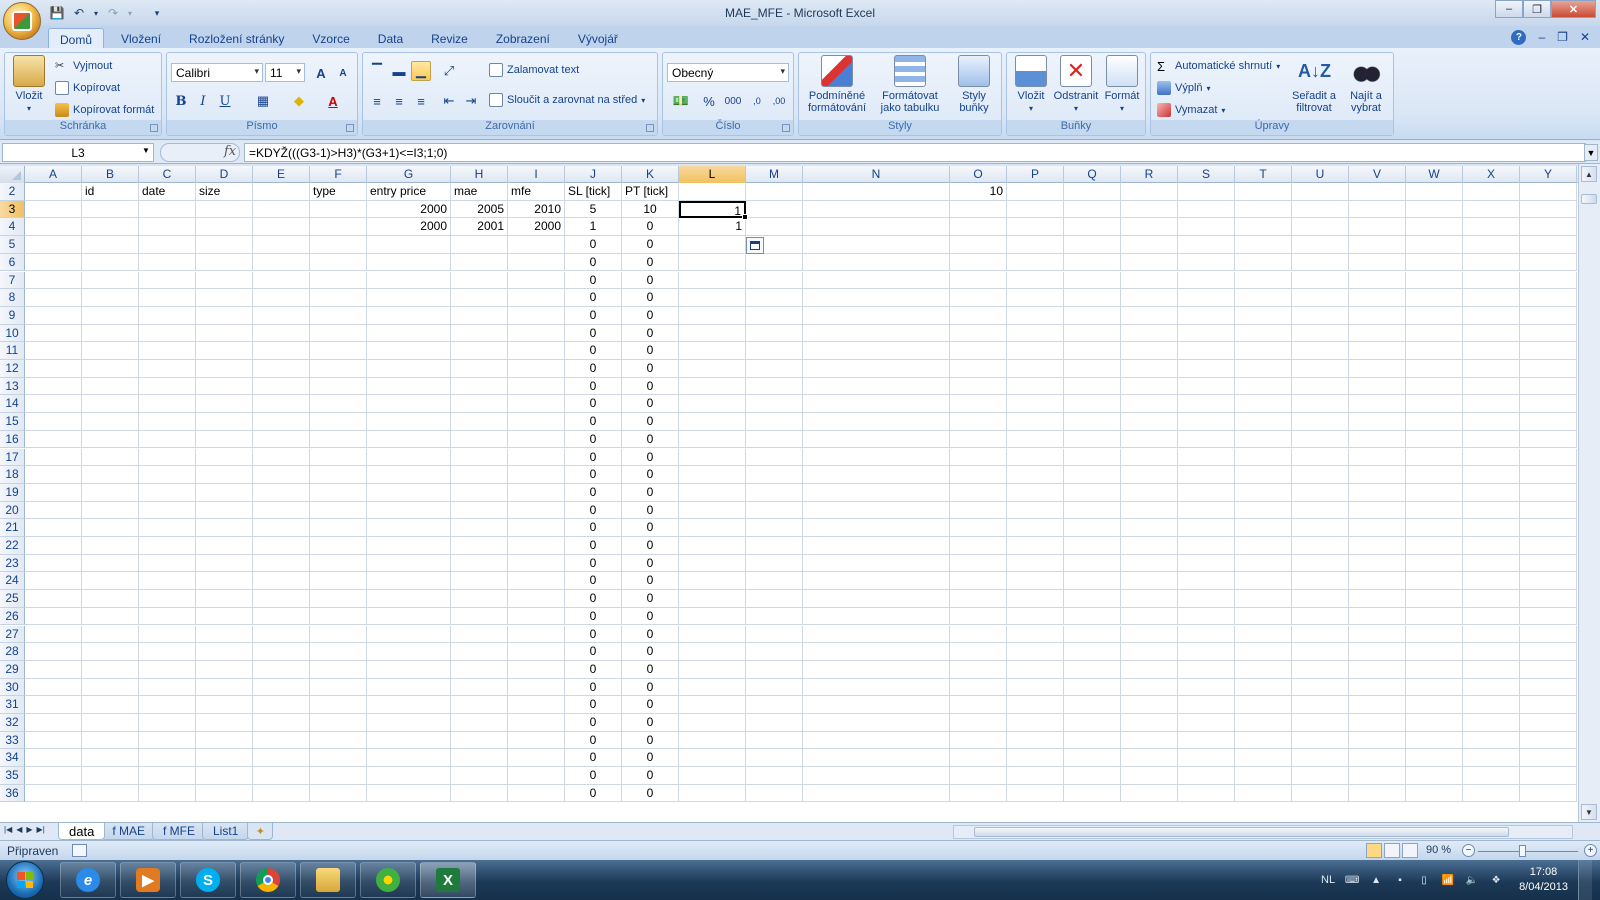  I want to click on cell-d5, so click(224, 245).